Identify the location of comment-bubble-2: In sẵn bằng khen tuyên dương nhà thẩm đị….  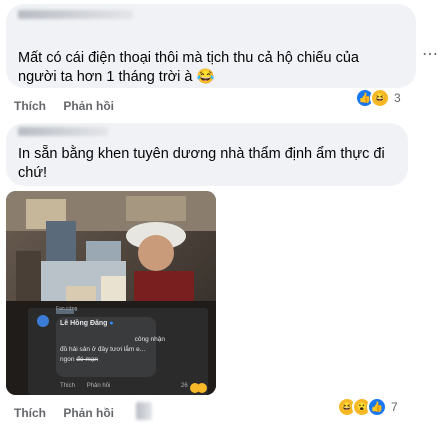
(207, 154).